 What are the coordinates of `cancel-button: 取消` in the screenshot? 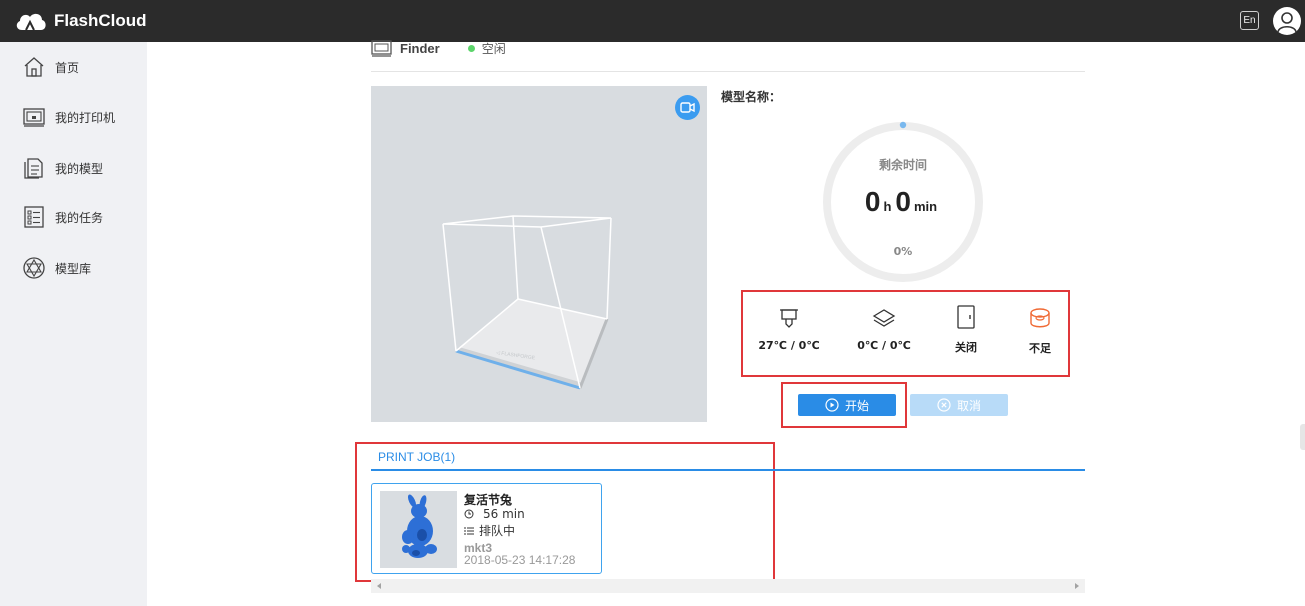 It's located at (959, 405).